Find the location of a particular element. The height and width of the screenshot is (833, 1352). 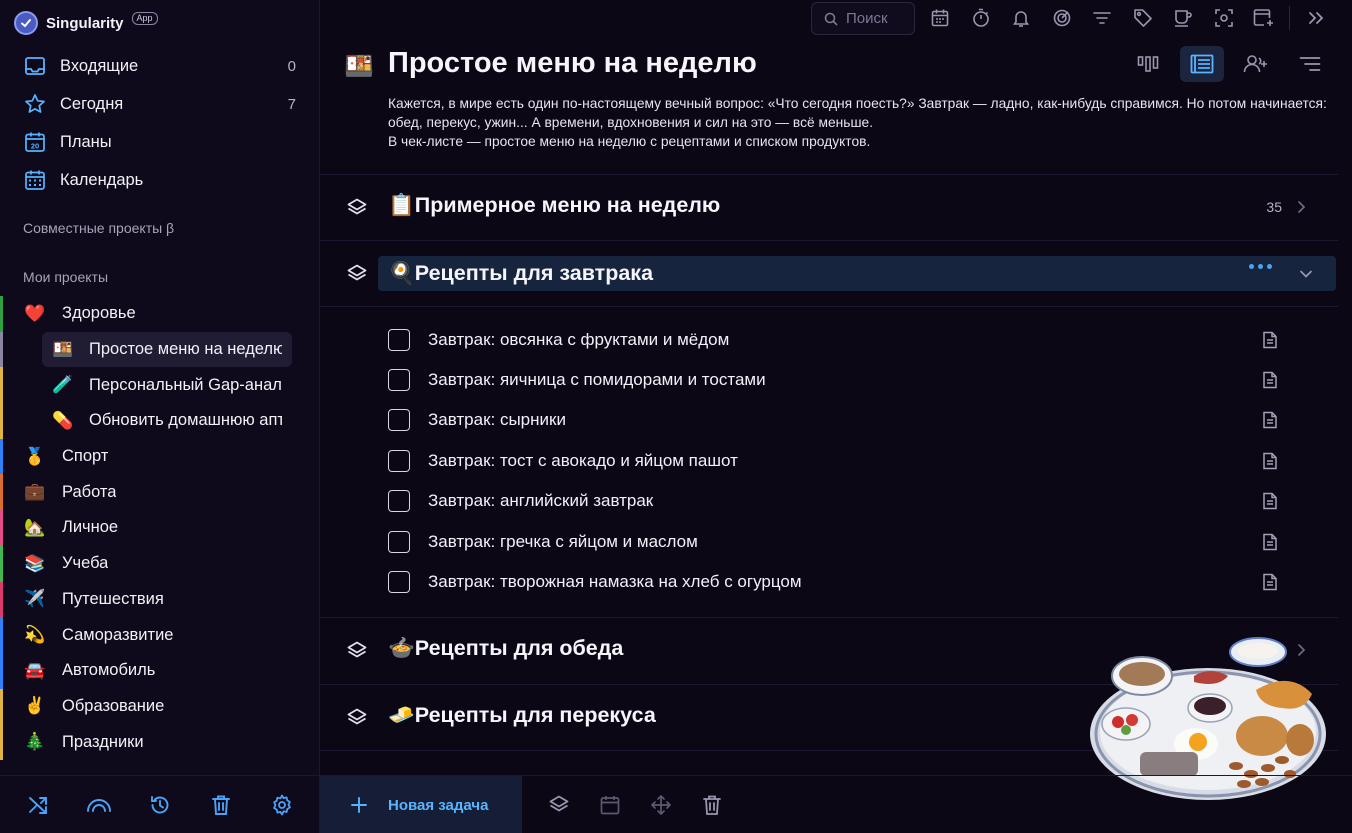

task-title: Завтрак: тост с авокадо и яйцом пашот is located at coordinates (583, 461).